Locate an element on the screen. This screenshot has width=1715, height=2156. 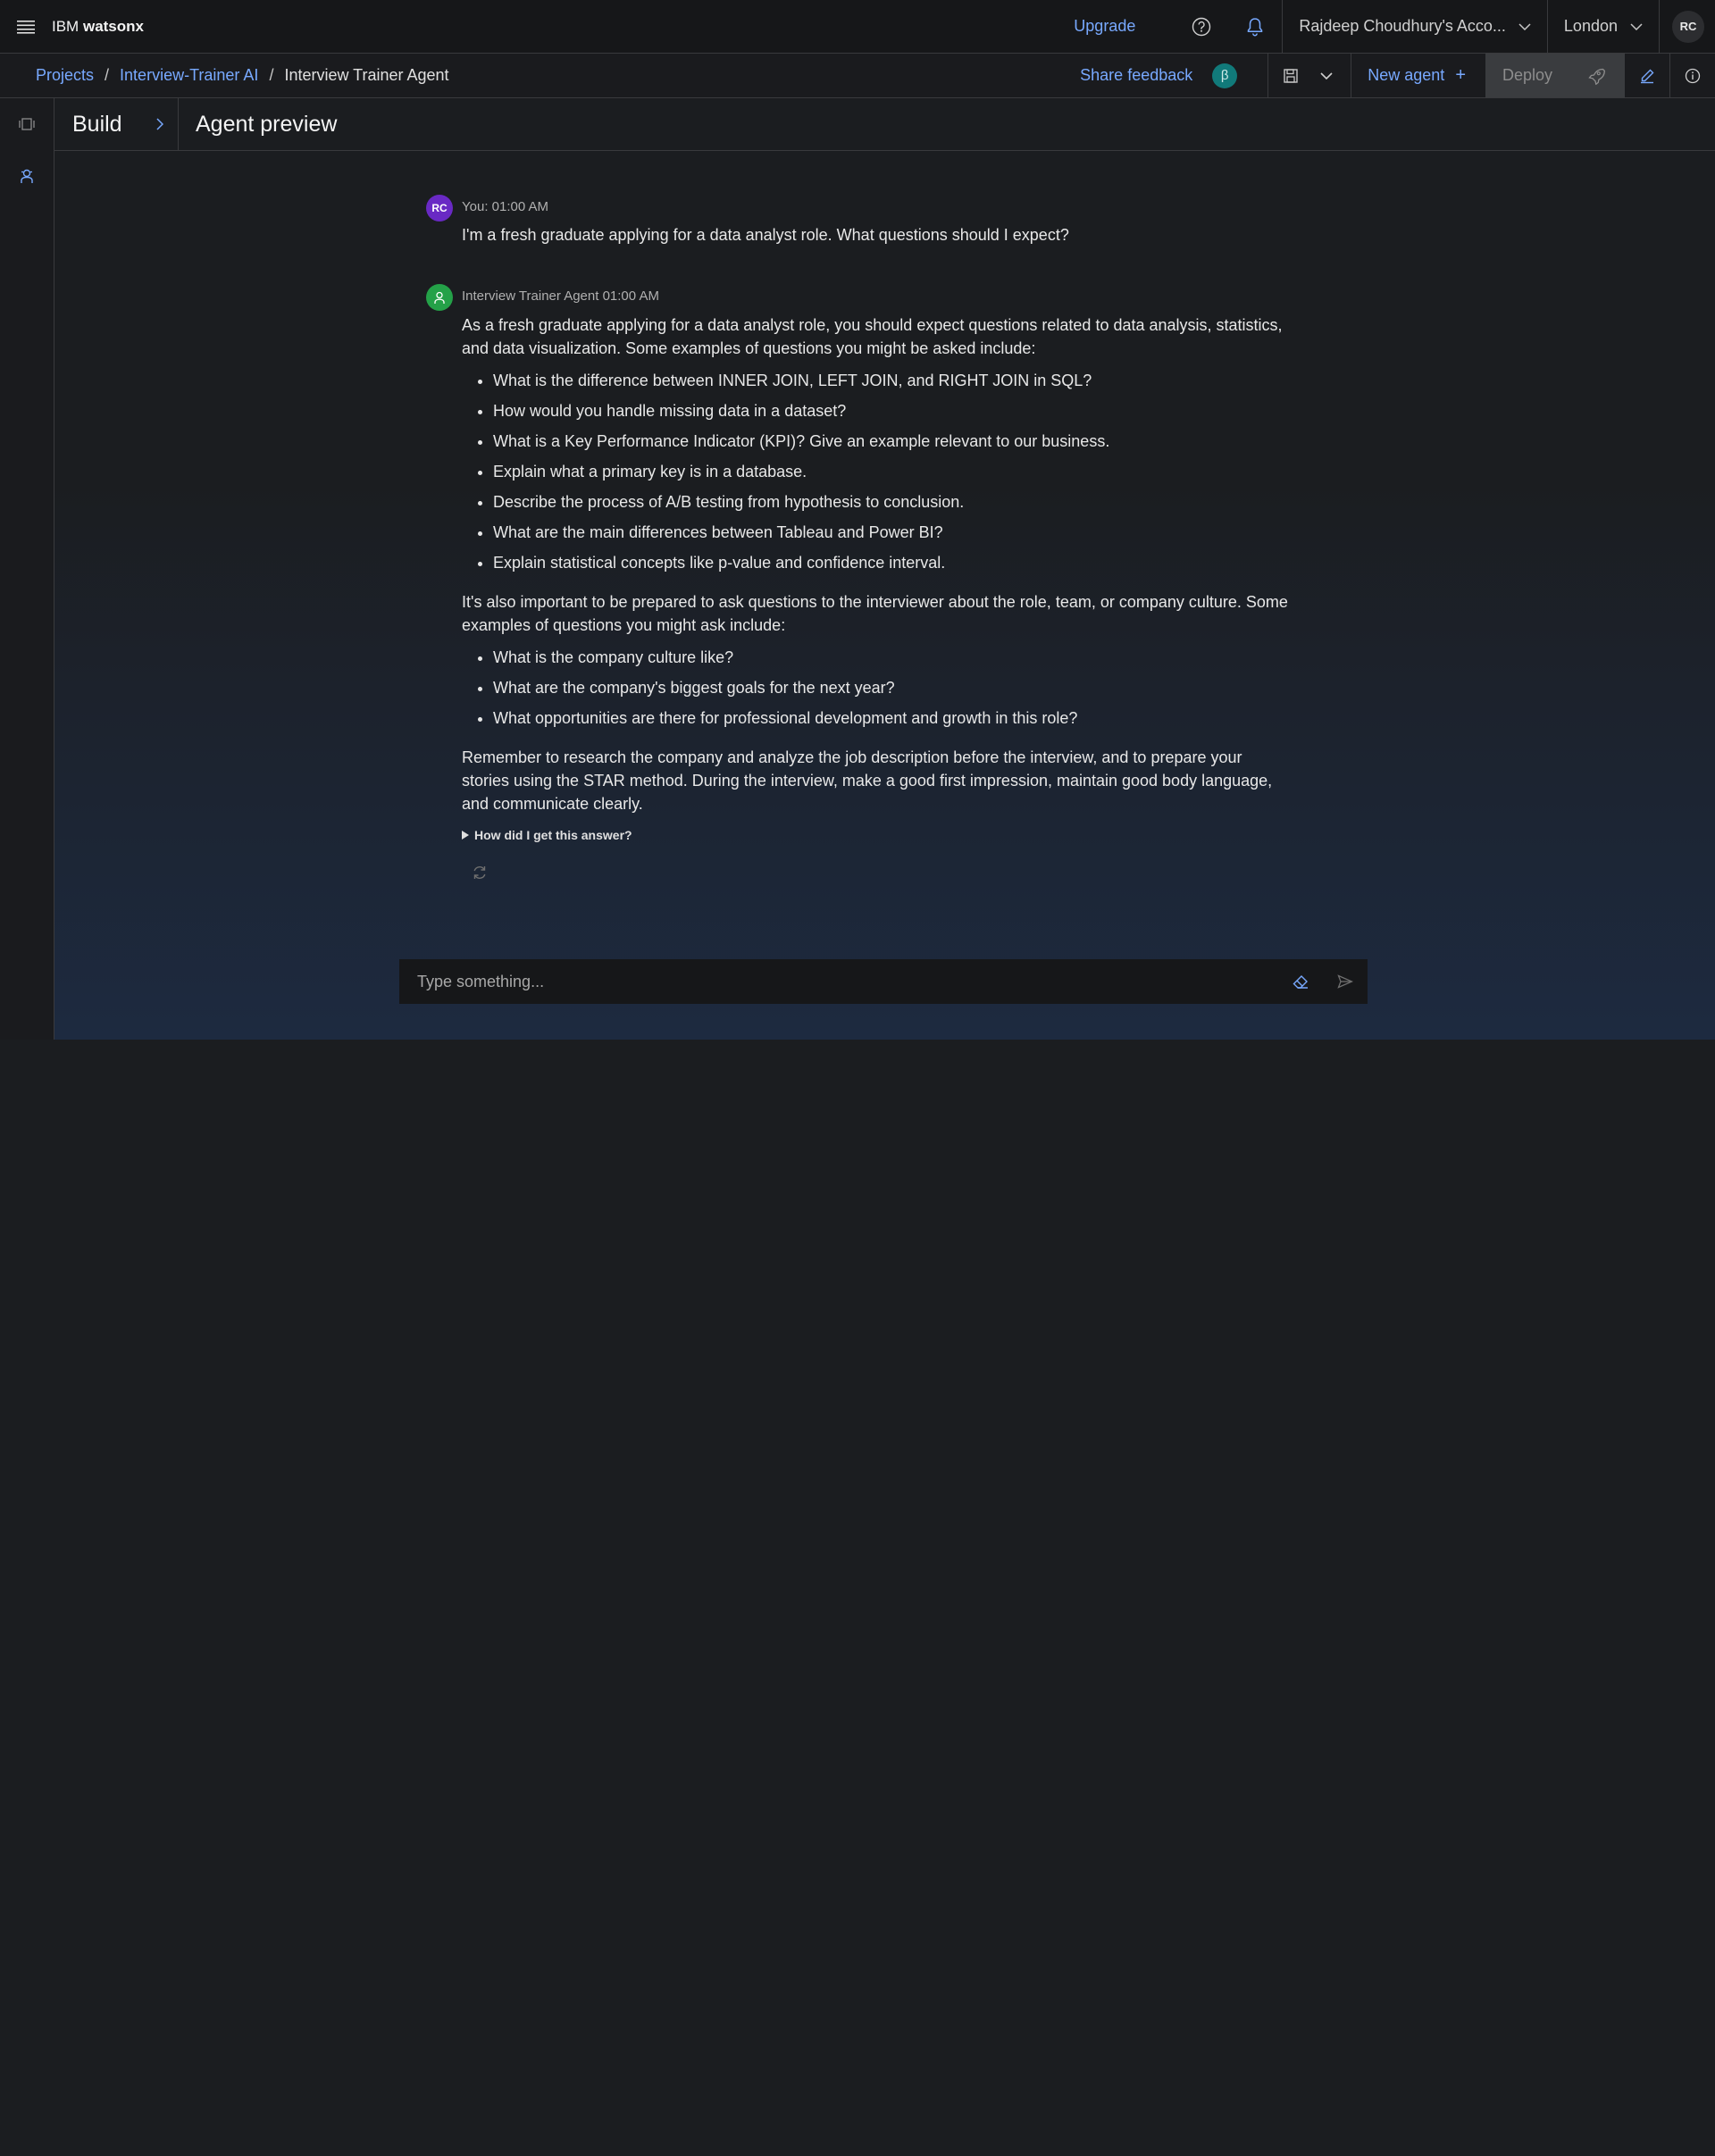
brand-logo: IBM watsonx is located at coordinates (98, 27).